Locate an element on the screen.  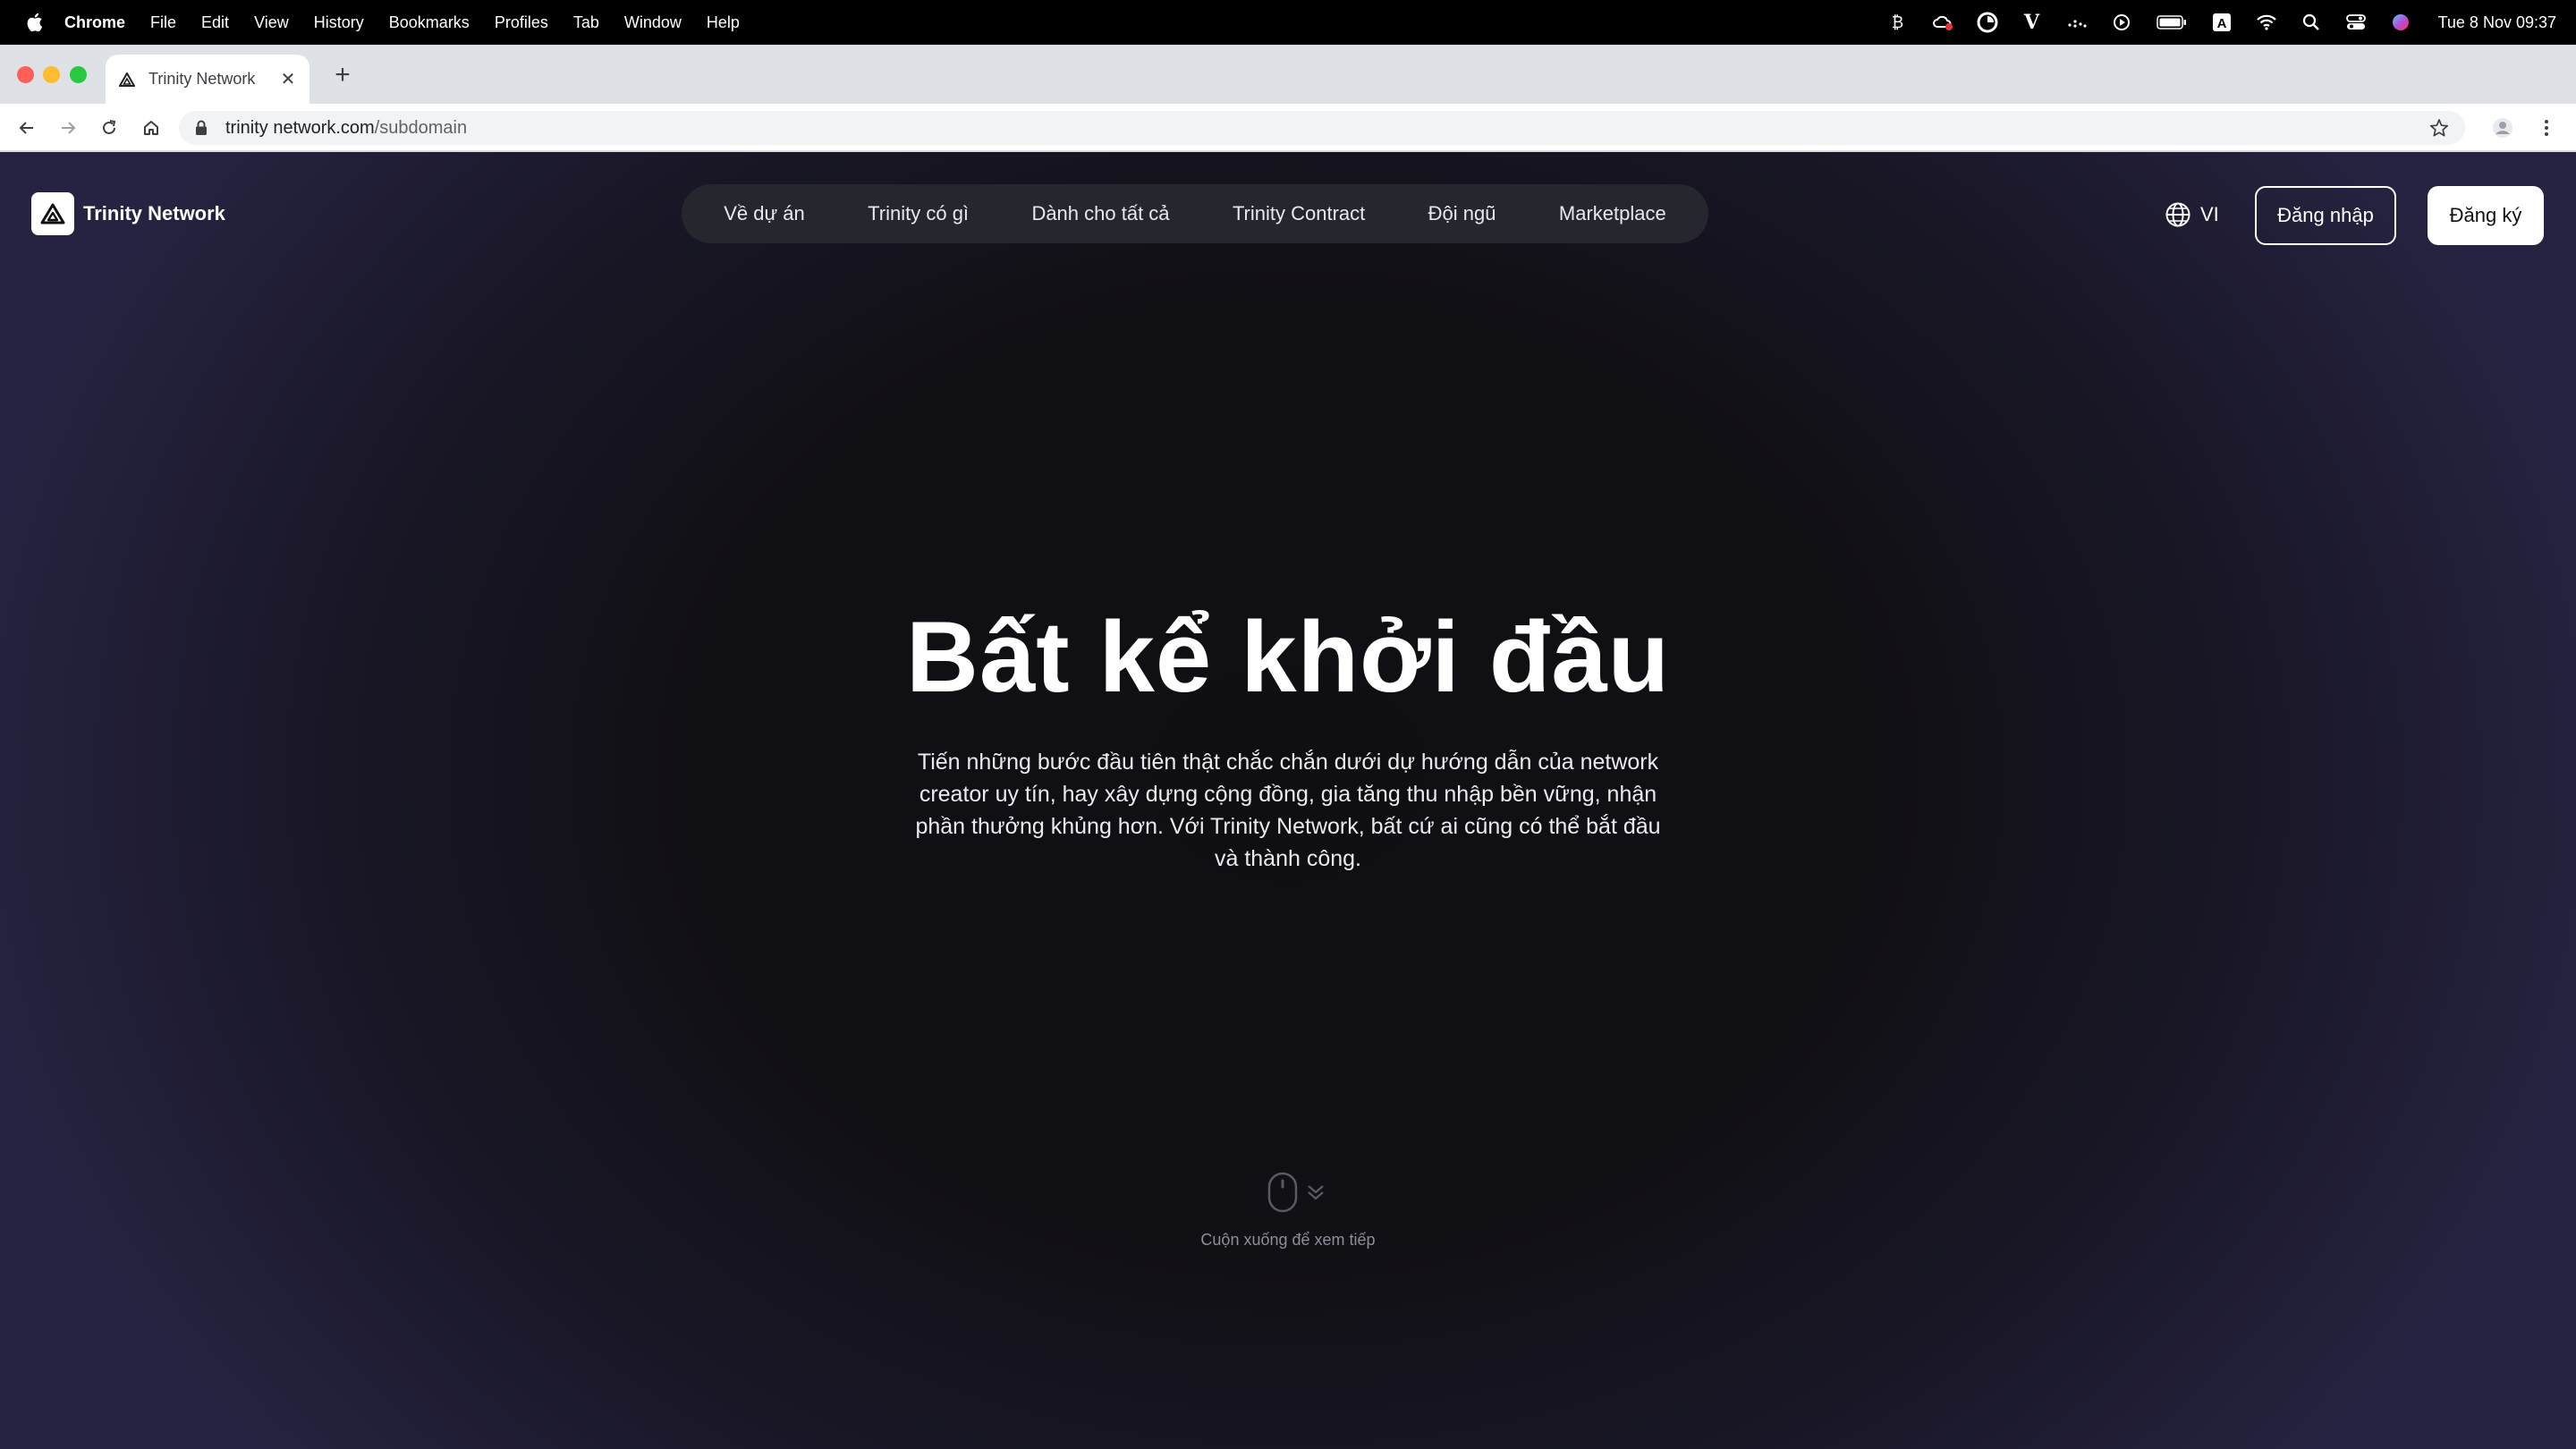
nav-item-marketplace: Marketplace is located at coordinates (1612, 213).